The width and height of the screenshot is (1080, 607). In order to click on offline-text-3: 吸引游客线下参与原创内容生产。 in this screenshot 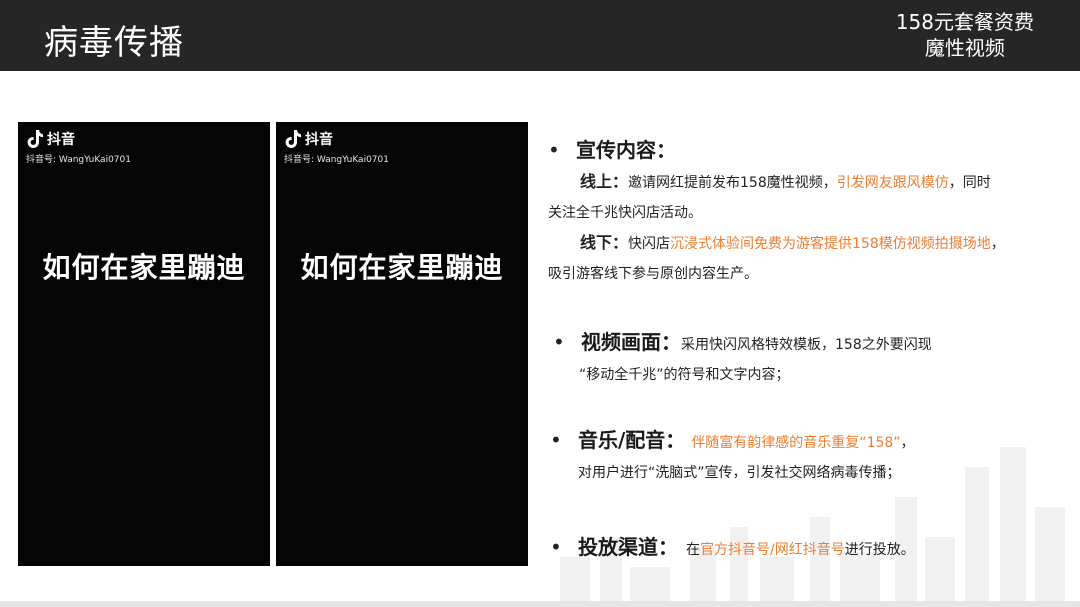, I will do `click(653, 274)`.